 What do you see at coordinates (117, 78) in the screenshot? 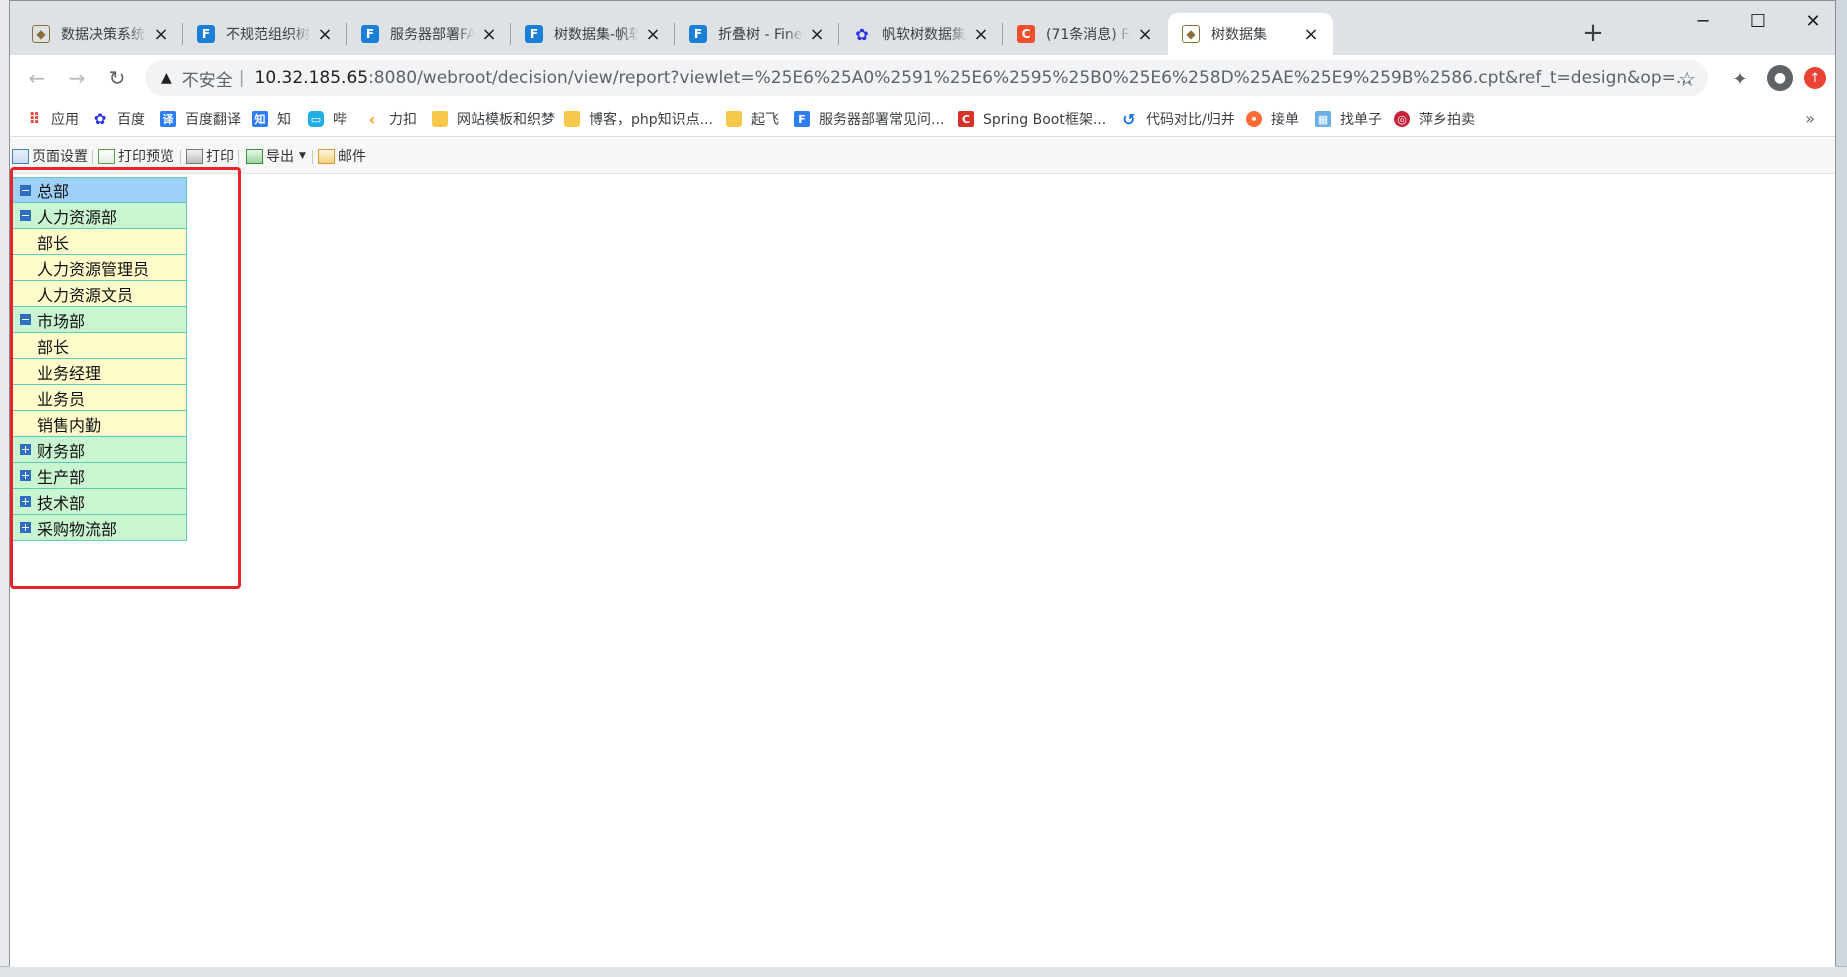
I see `reload-icon: ↻` at bounding box center [117, 78].